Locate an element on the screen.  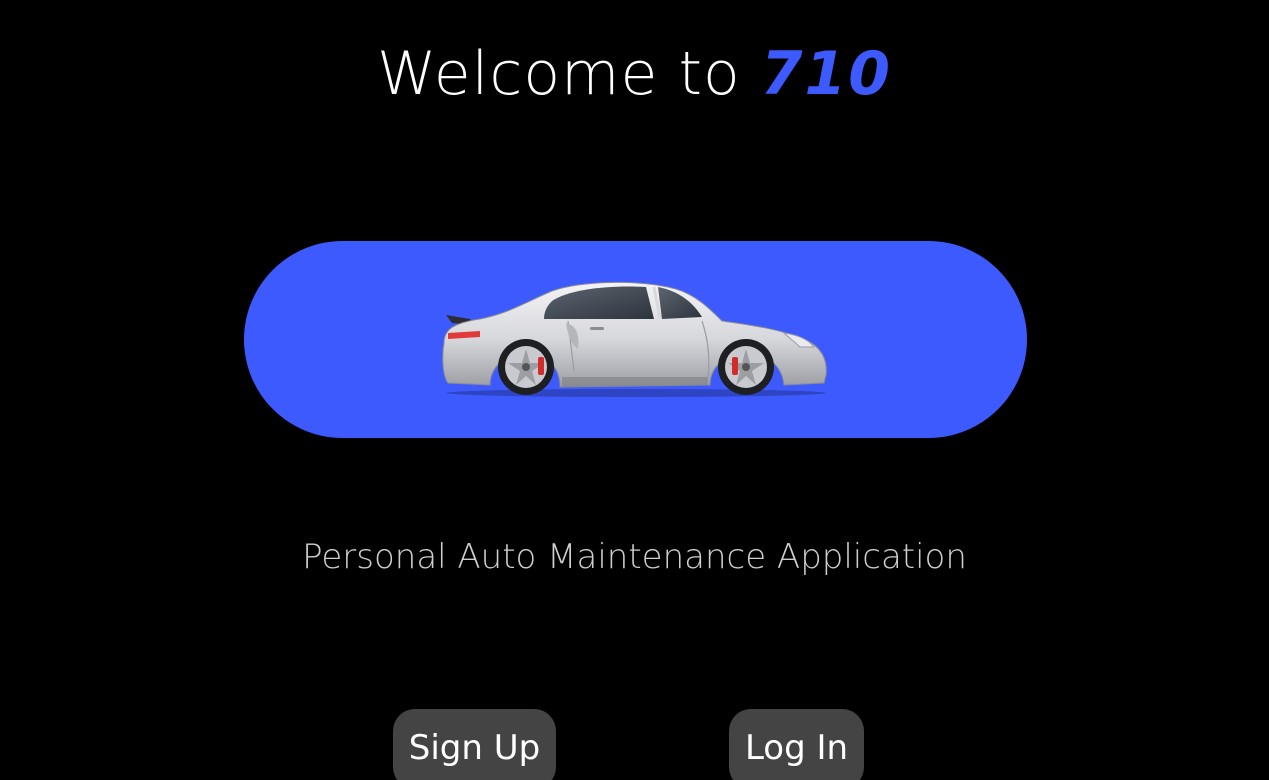
title-prefix: Welcome to is located at coordinates (568, 74).